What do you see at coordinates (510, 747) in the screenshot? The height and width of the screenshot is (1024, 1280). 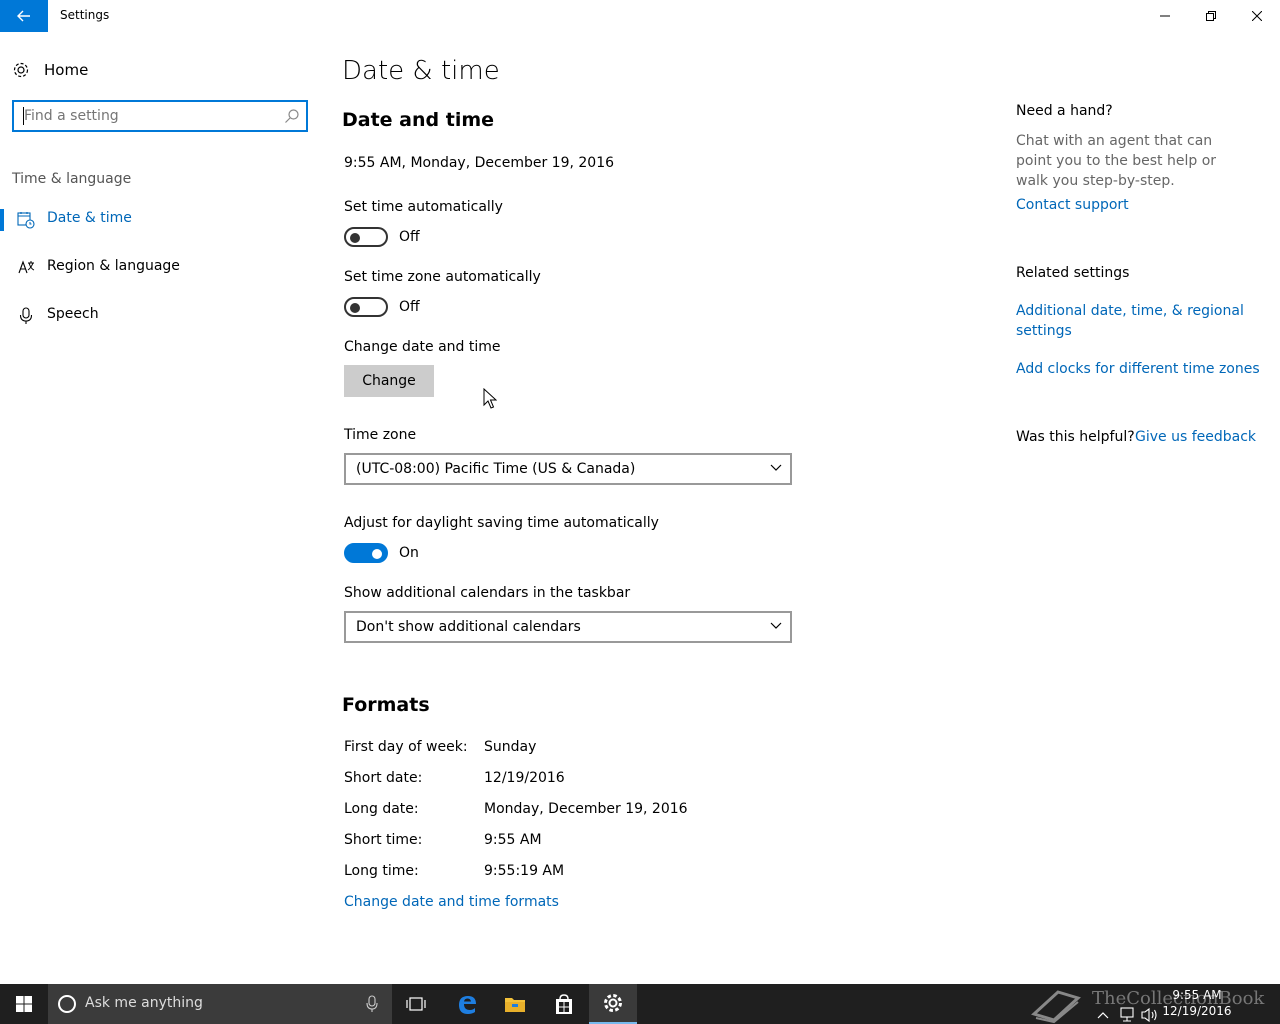 I see `format-value: Sunday` at bounding box center [510, 747].